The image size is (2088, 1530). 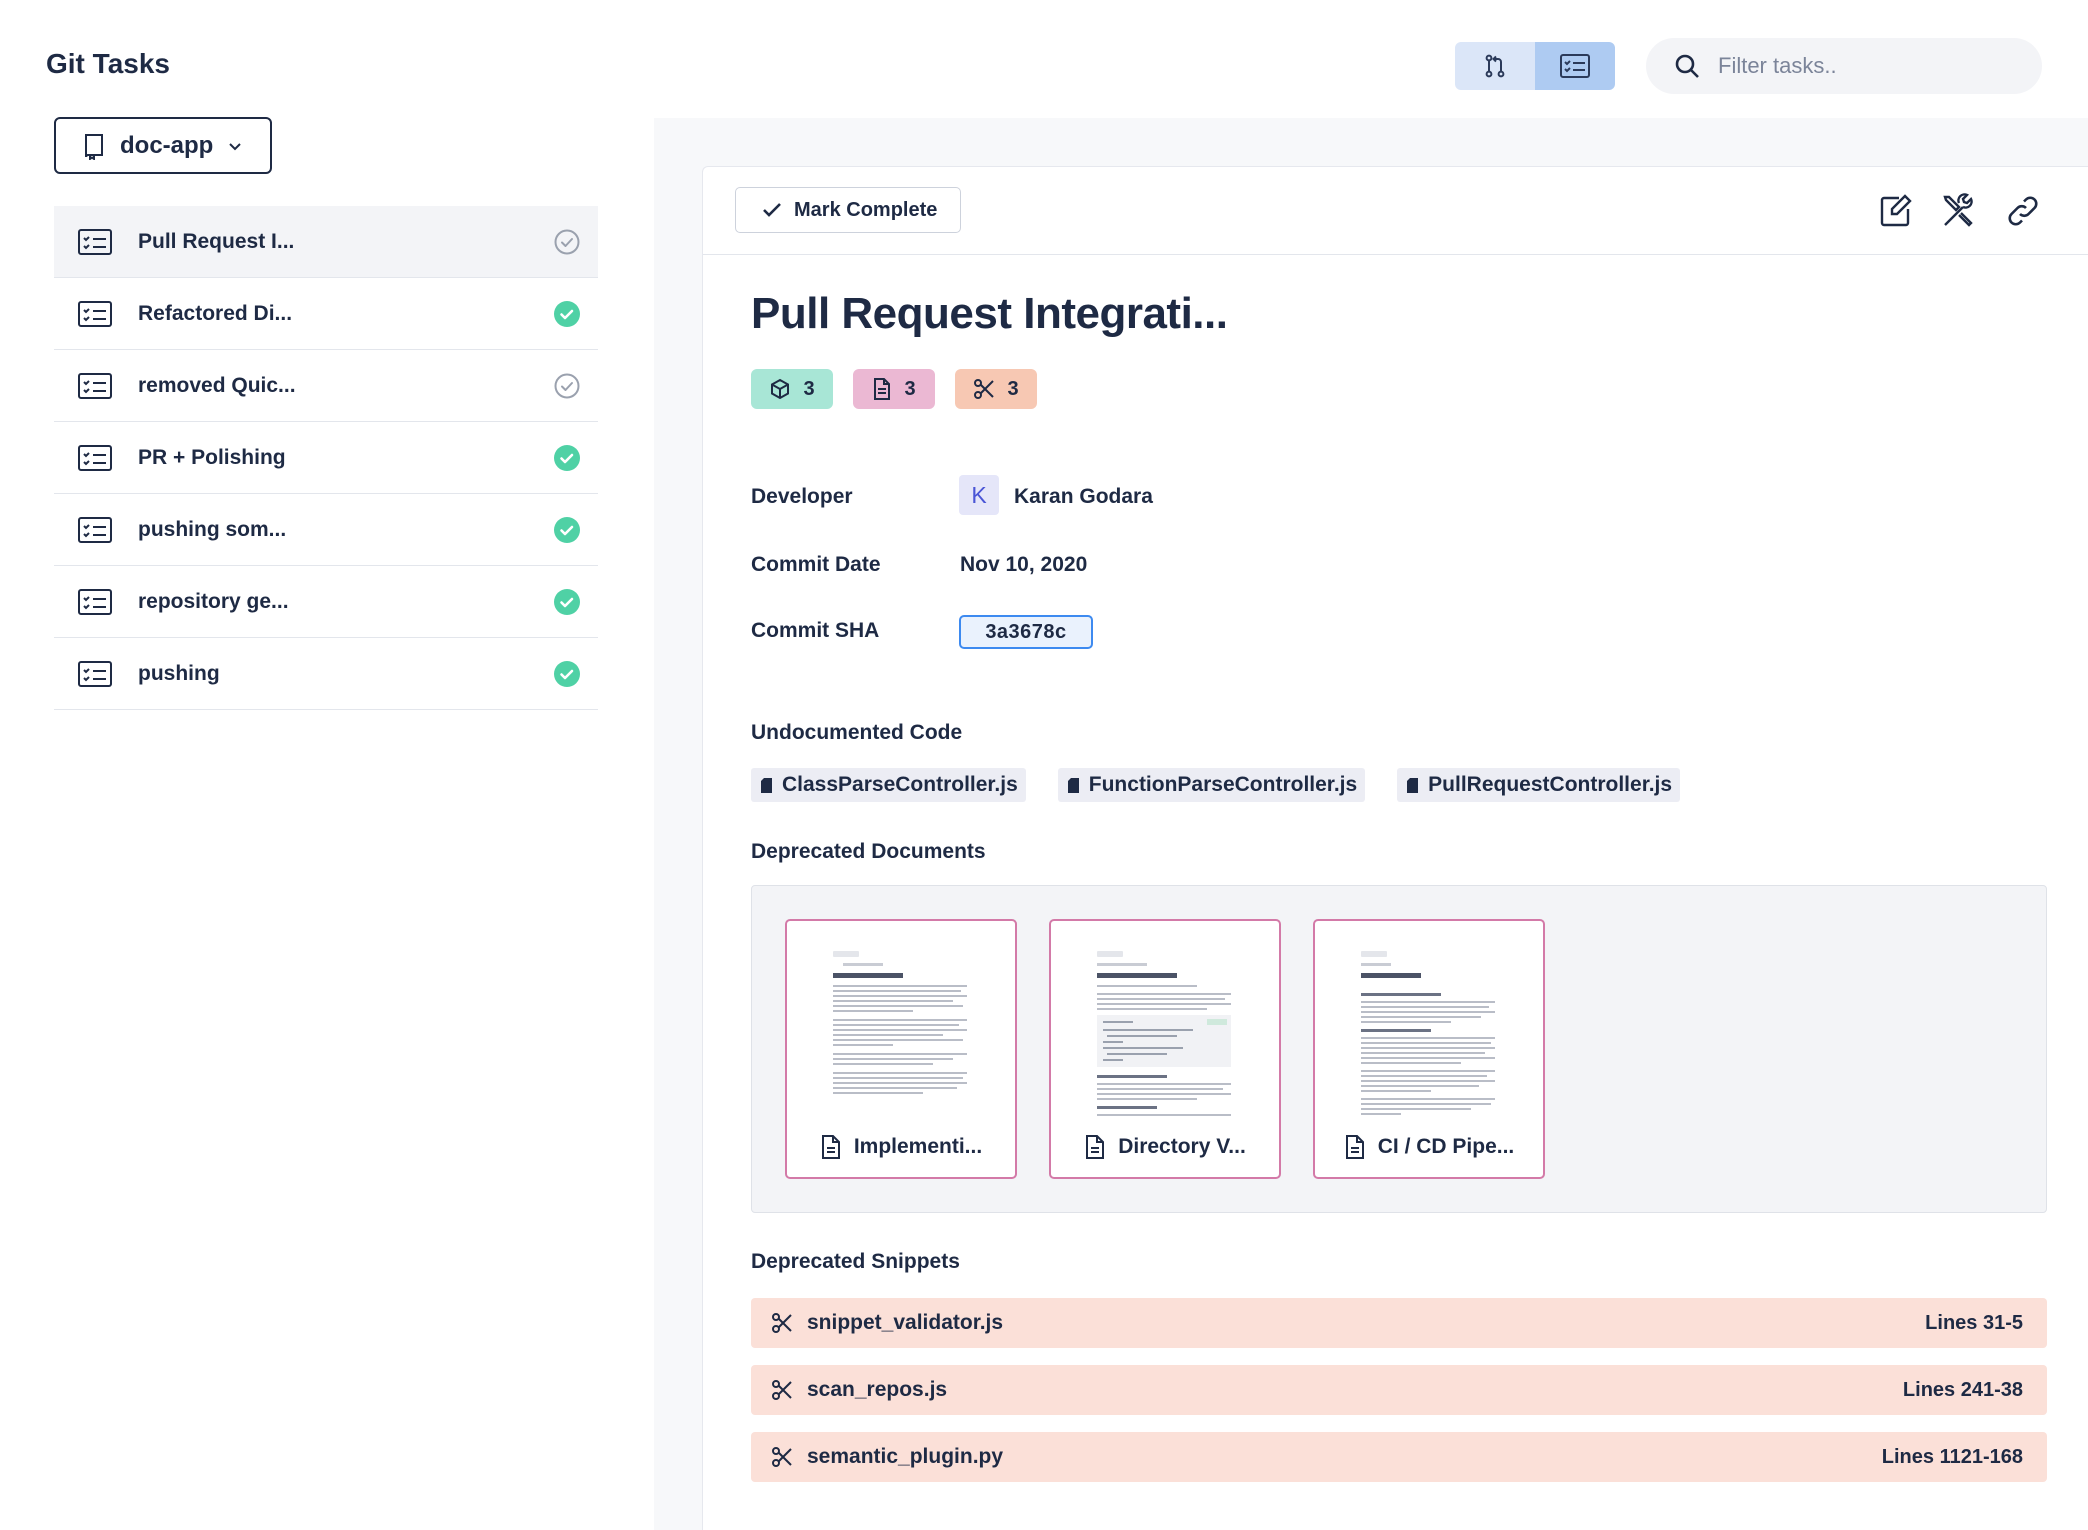 What do you see at coordinates (1962, 1389) in the screenshot?
I see `snippet-lines: Lines 241-38` at bounding box center [1962, 1389].